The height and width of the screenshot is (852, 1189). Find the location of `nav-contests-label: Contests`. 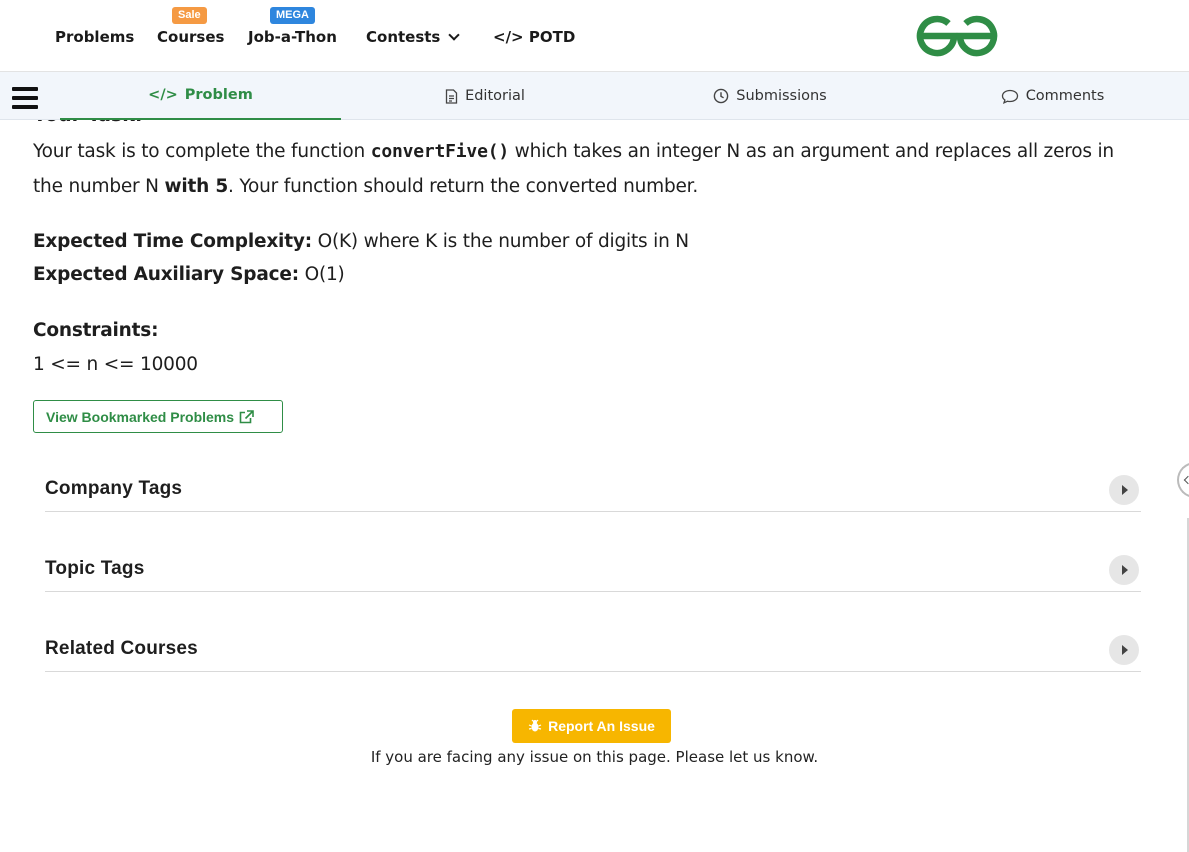

nav-contests-label: Contests is located at coordinates (403, 37).